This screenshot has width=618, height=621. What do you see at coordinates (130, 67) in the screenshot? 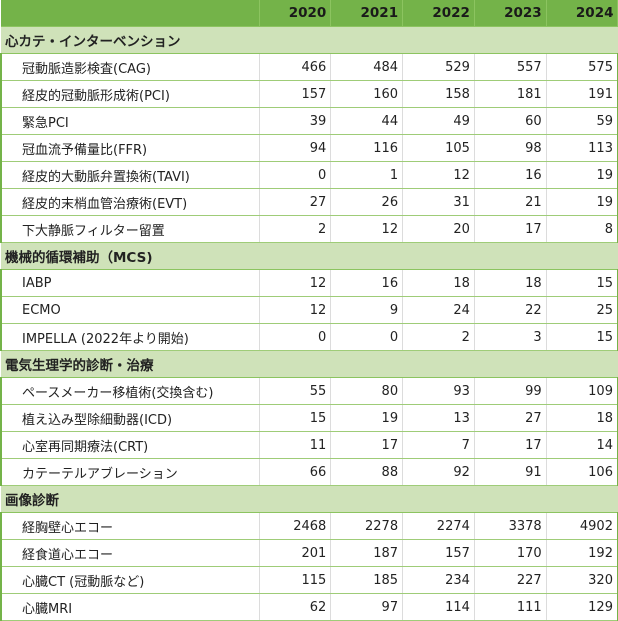
I see `row-label: 冠動脈造影検査(CAG)` at bounding box center [130, 67].